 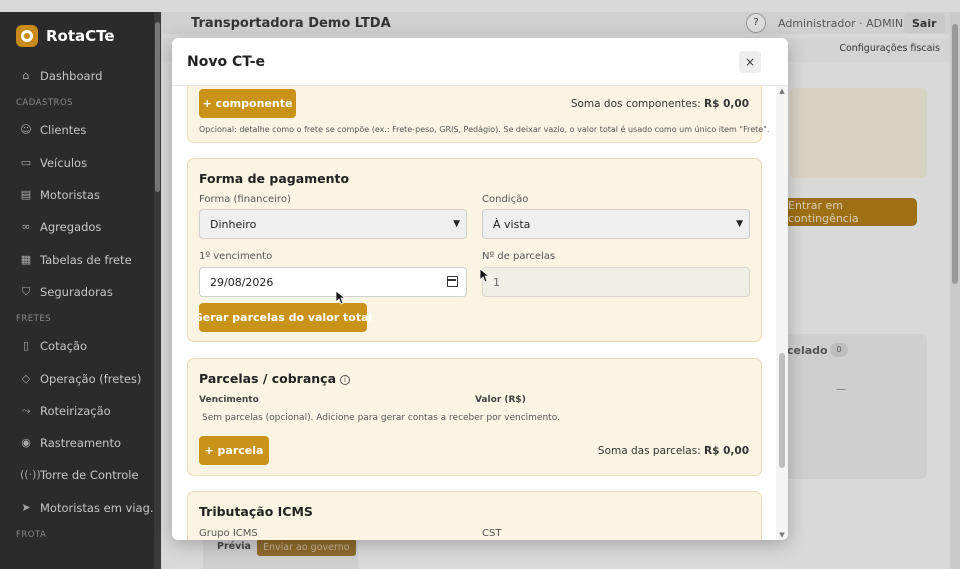 What do you see at coordinates (782, 410) in the screenshot?
I see `modal-scroll-thumb` at bounding box center [782, 410].